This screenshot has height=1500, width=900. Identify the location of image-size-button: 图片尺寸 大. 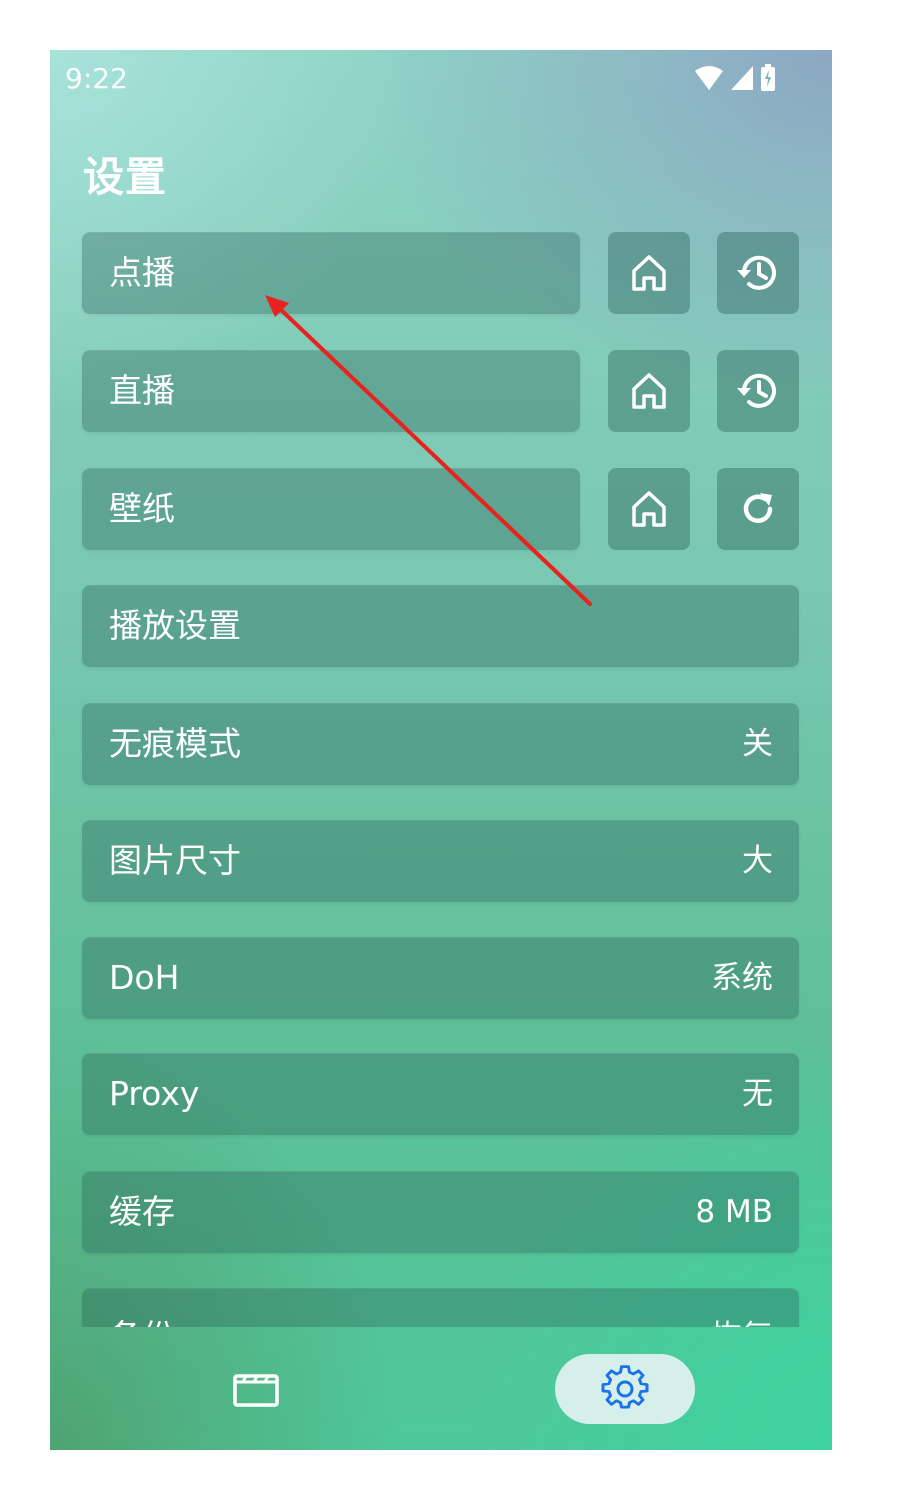
(440, 861).